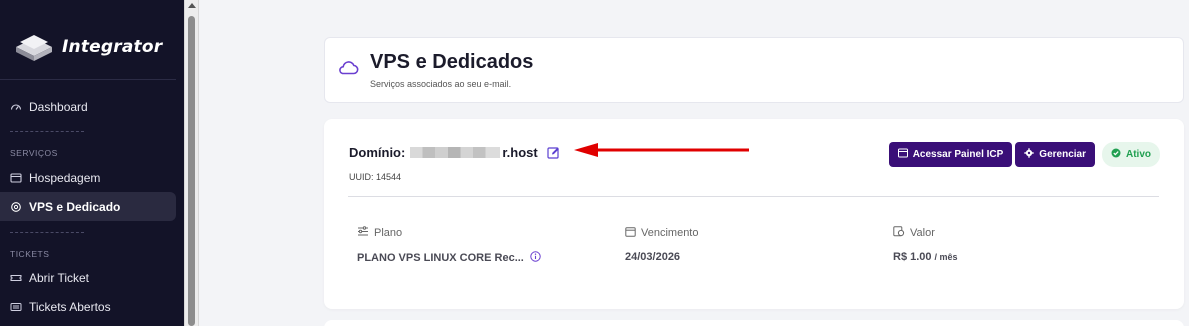  Describe the element at coordinates (70, 306) in the screenshot. I see `sidebar-item-label: Tickets Abertos` at that location.